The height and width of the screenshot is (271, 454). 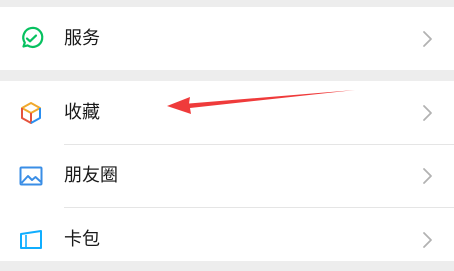 What do you see at coordinates (82, 38) in the screenshot?
I see `menu-item-label: 服务` at bounding box center [82, 38].